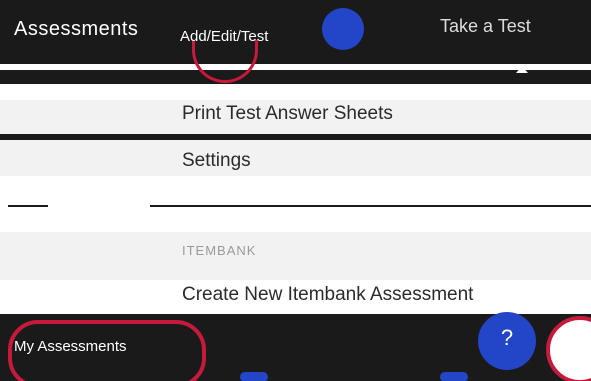  What do you see at coordinates (219, 250) in the screenshot?
I see `section-label-itembank: ITEMBANK` at bounding box center [219, 250].